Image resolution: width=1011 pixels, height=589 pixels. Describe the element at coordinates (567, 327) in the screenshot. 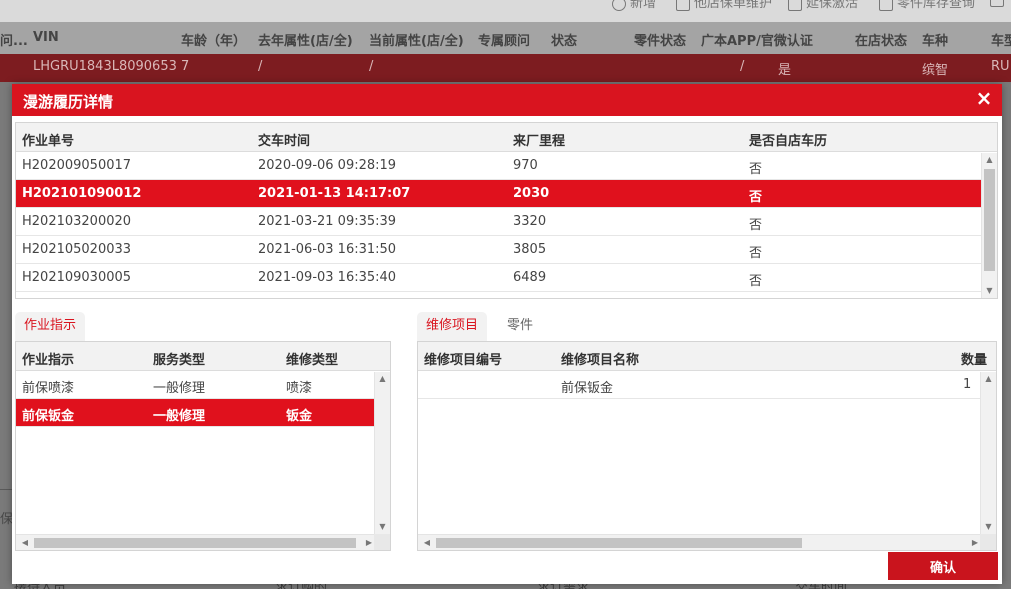

I see `repair-tabs: 维修项目 零件` at that location.